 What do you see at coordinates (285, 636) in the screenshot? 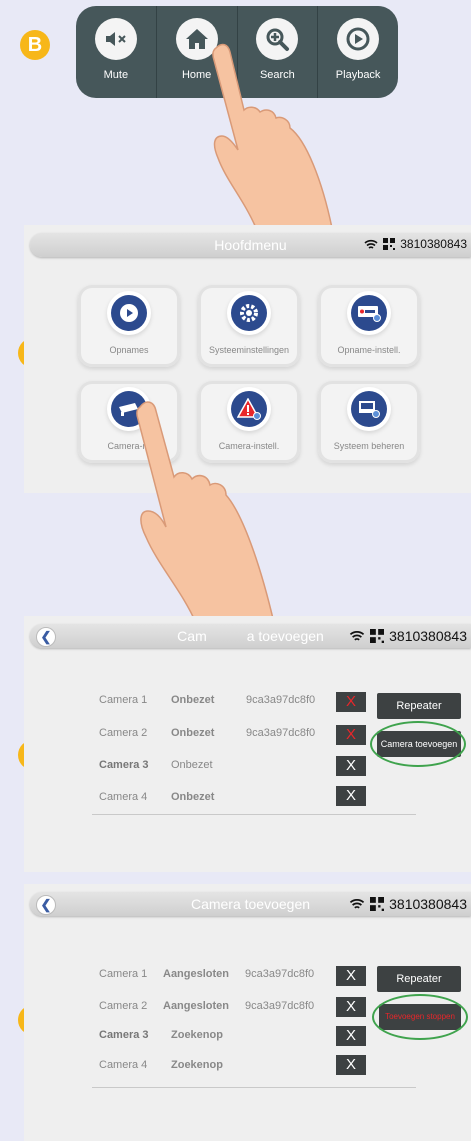
I see `title-part: a toevoegen` at bounding box center [285, 636].